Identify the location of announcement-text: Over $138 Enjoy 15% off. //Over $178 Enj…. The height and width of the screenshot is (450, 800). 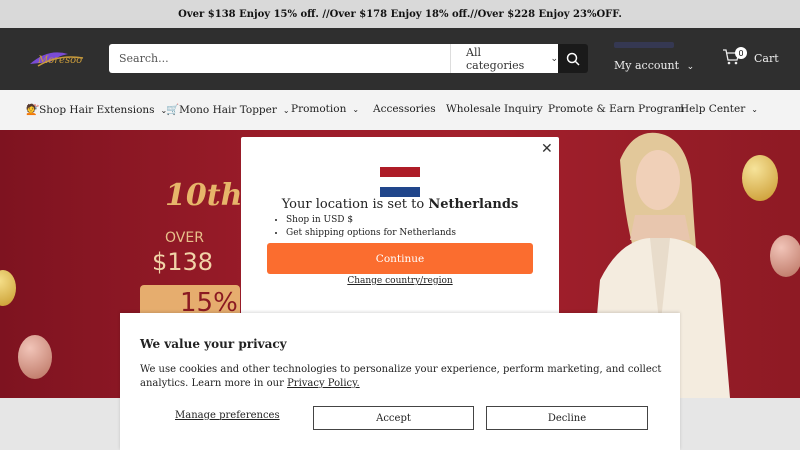
(400, 14).